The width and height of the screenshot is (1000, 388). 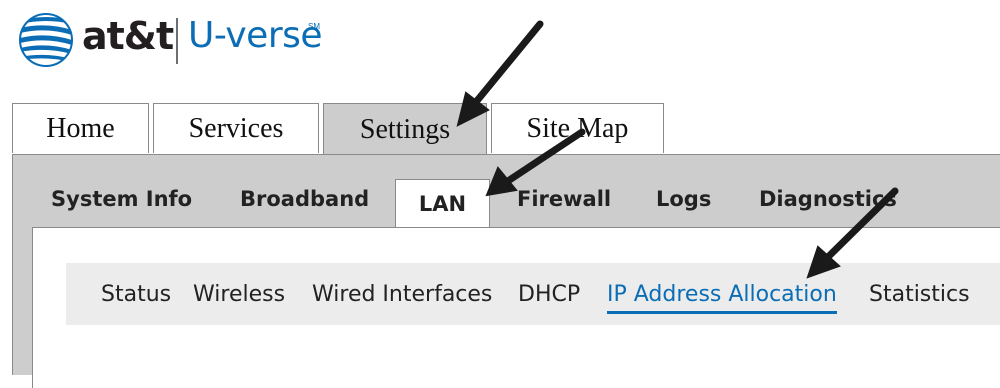 What do you see at coordinates (314, 26) in the screenshot?
I see `service-mark: SM` at bounding box center [314, 26].